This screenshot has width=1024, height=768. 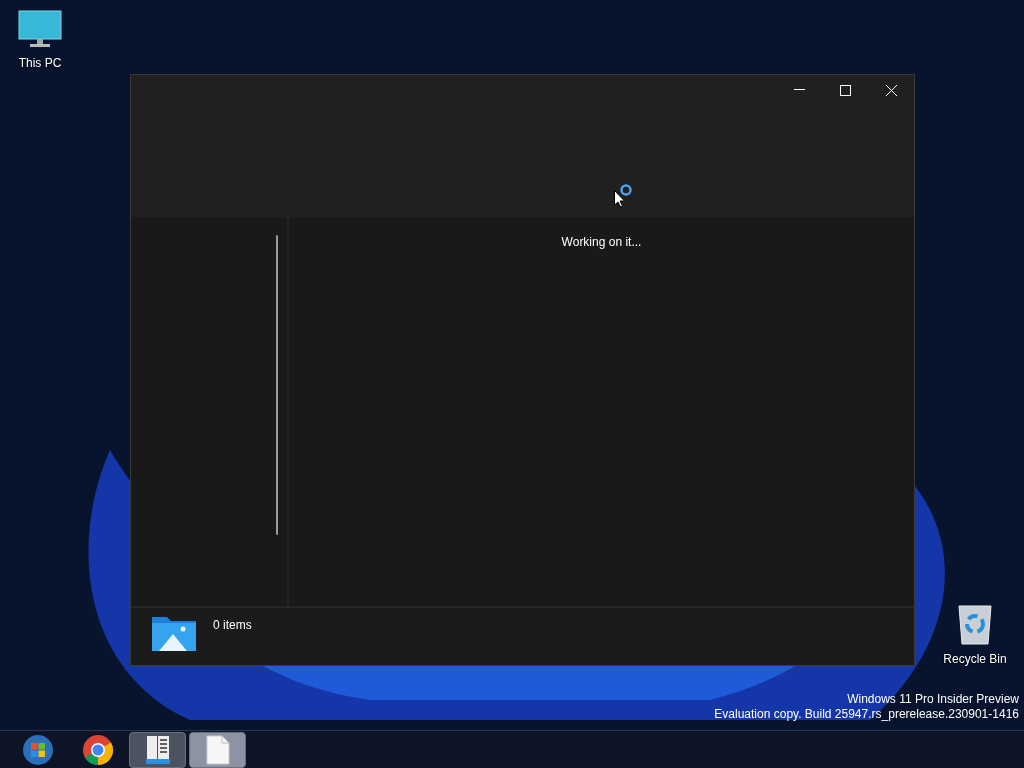 I want to click on item-count: 0 items, so click(x=232, y=625).